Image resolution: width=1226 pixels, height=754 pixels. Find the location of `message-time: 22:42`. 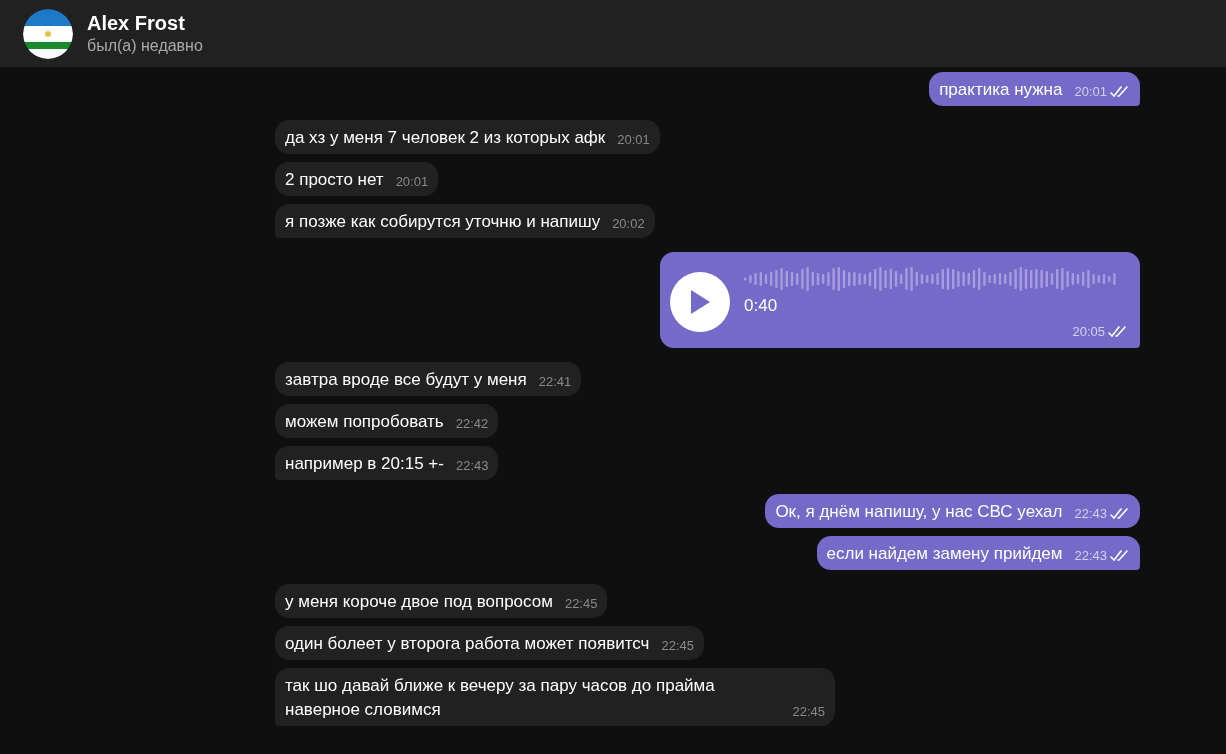

message-time: 22:42 is located at coordinates (472, 424).